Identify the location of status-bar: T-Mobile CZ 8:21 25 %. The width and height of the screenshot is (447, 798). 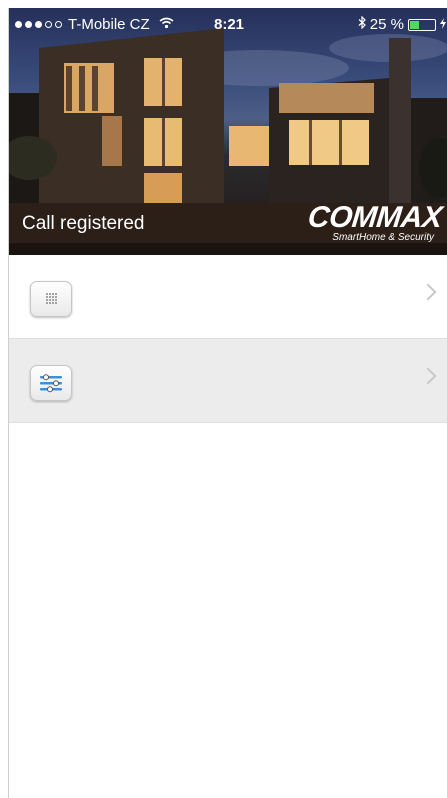
(228, 23).